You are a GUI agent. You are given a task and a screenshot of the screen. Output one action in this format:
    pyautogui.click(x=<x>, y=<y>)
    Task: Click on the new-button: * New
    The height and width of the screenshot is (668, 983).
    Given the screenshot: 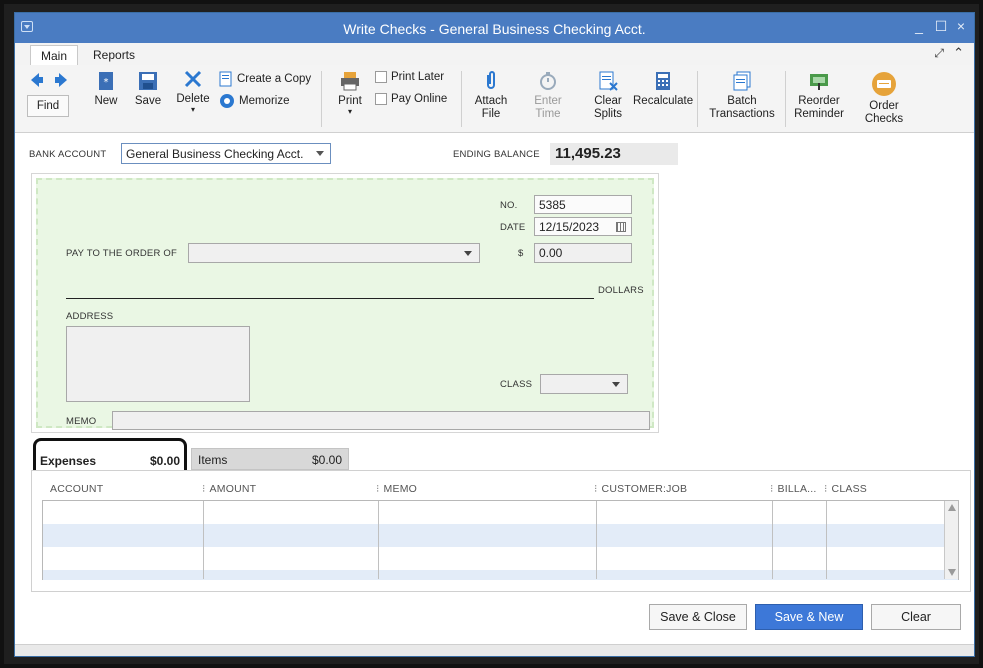 What is the action you would take?
    pyautogui.click(x=106, y=89)
    